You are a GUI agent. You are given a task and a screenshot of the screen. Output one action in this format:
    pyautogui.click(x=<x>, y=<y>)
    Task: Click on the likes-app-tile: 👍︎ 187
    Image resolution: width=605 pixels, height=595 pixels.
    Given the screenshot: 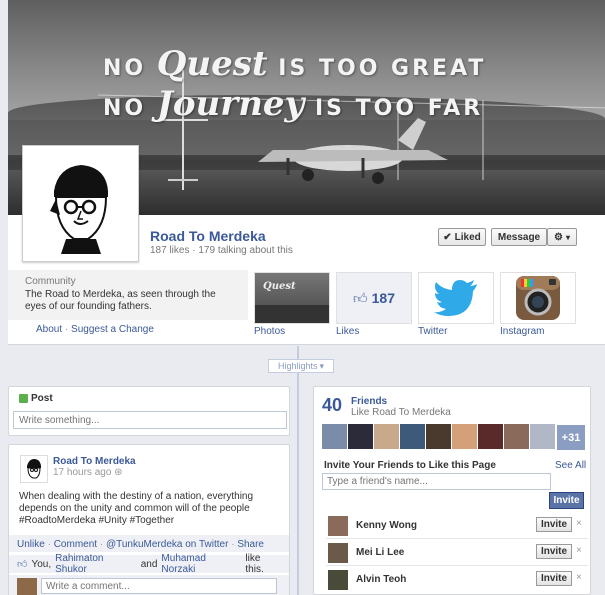 What is the action you would take?
    pyautogui.click(x=374, y=298)
    